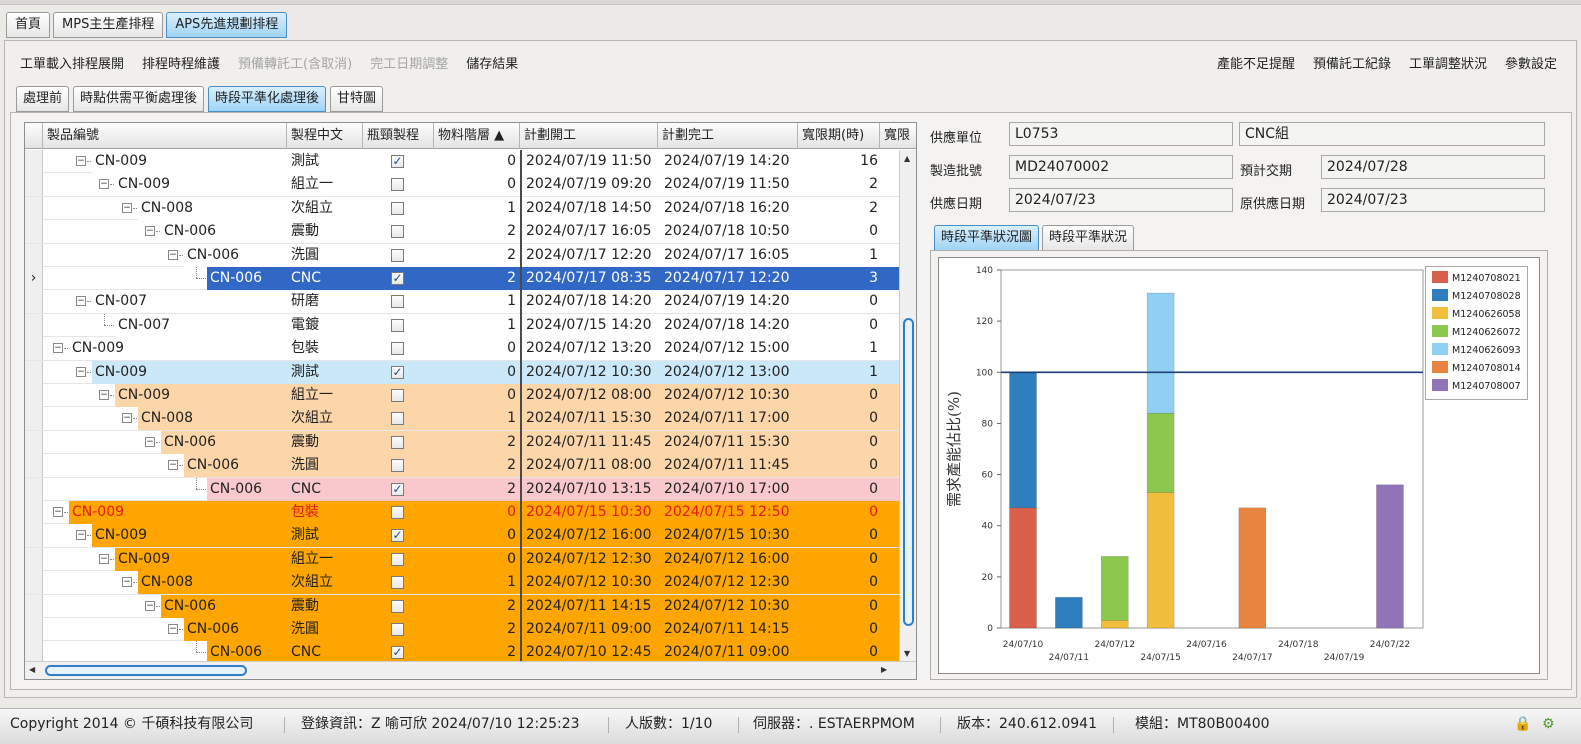  What do you see at coordinates (72, 62) in the screenshot?
I see `load-schedule-button: 工單載入排程展開` at bounding box center [72, 62].